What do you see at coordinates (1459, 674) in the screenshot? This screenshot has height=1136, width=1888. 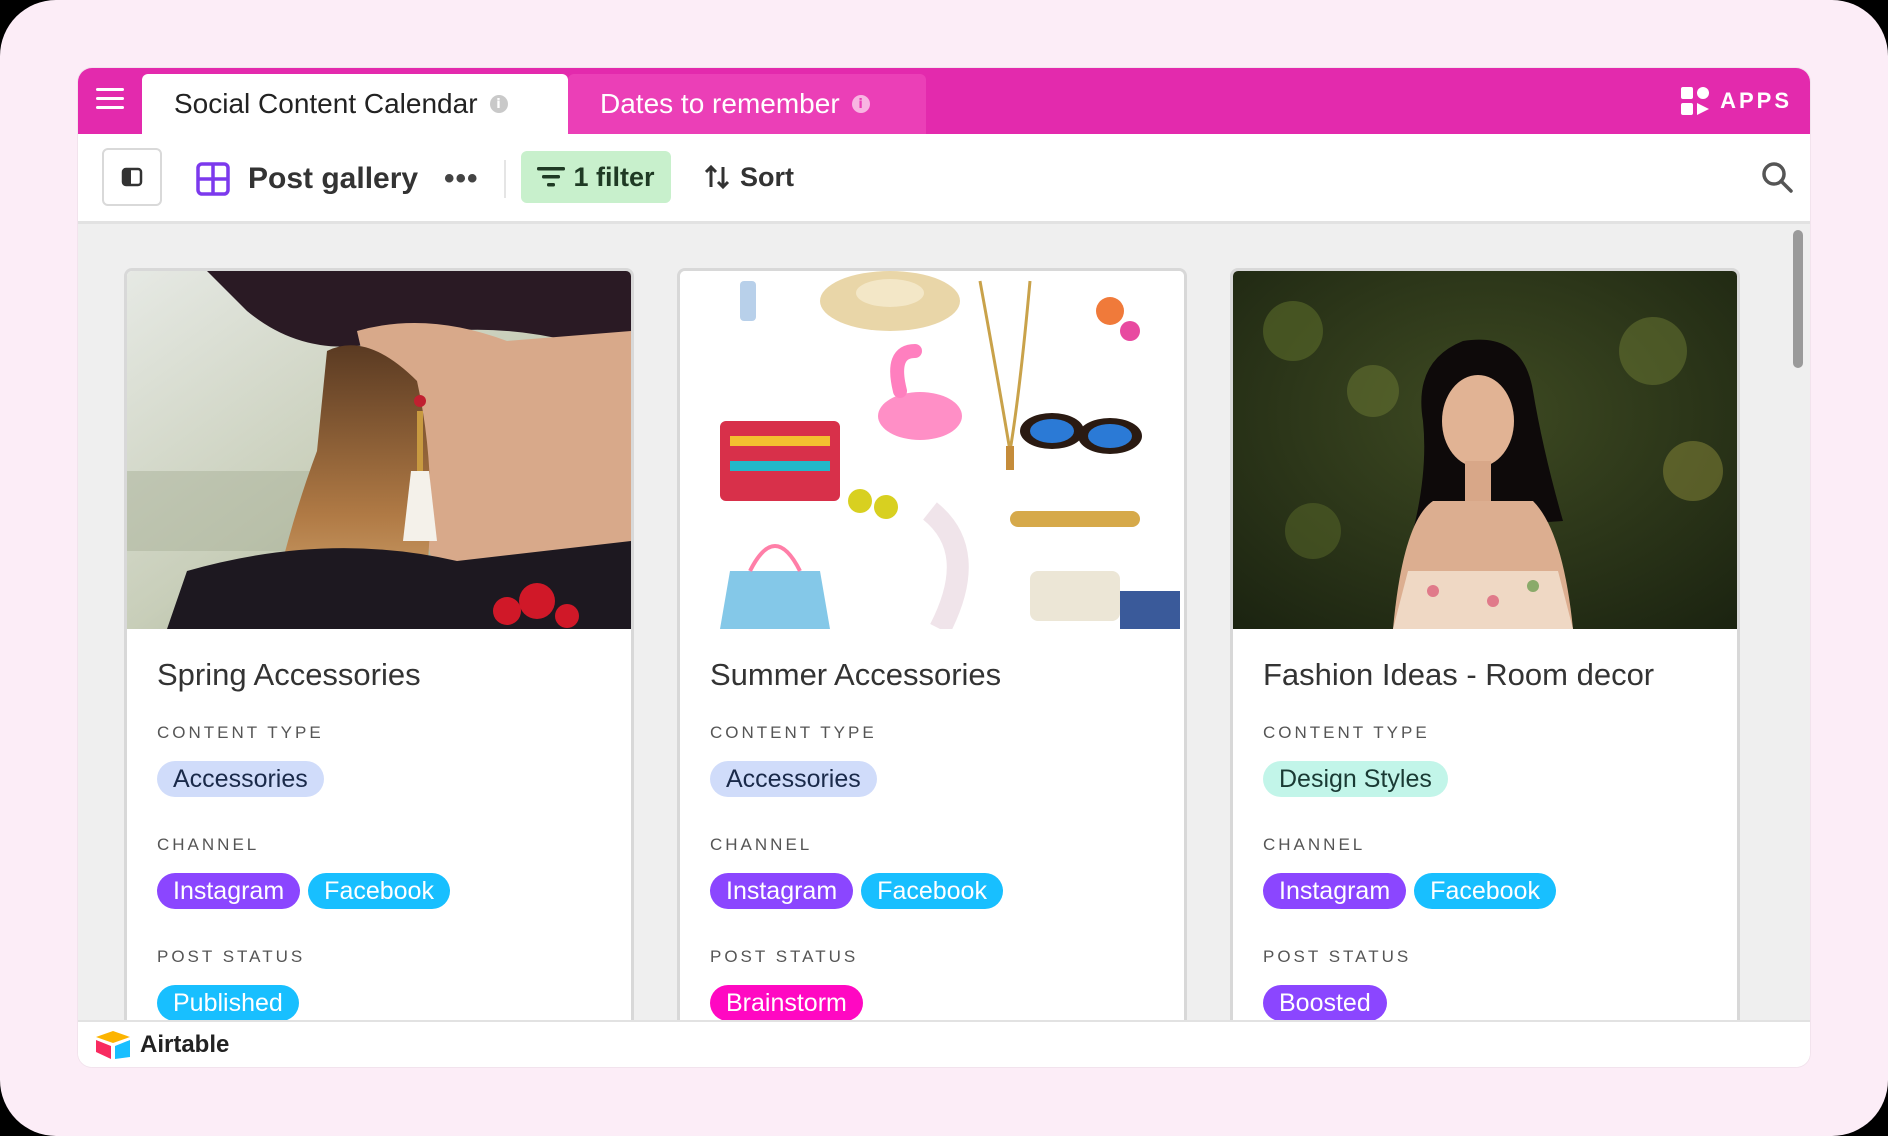 I see `card-title: Fashion Ideas - Room decor` at bounding box center [1459, 674].